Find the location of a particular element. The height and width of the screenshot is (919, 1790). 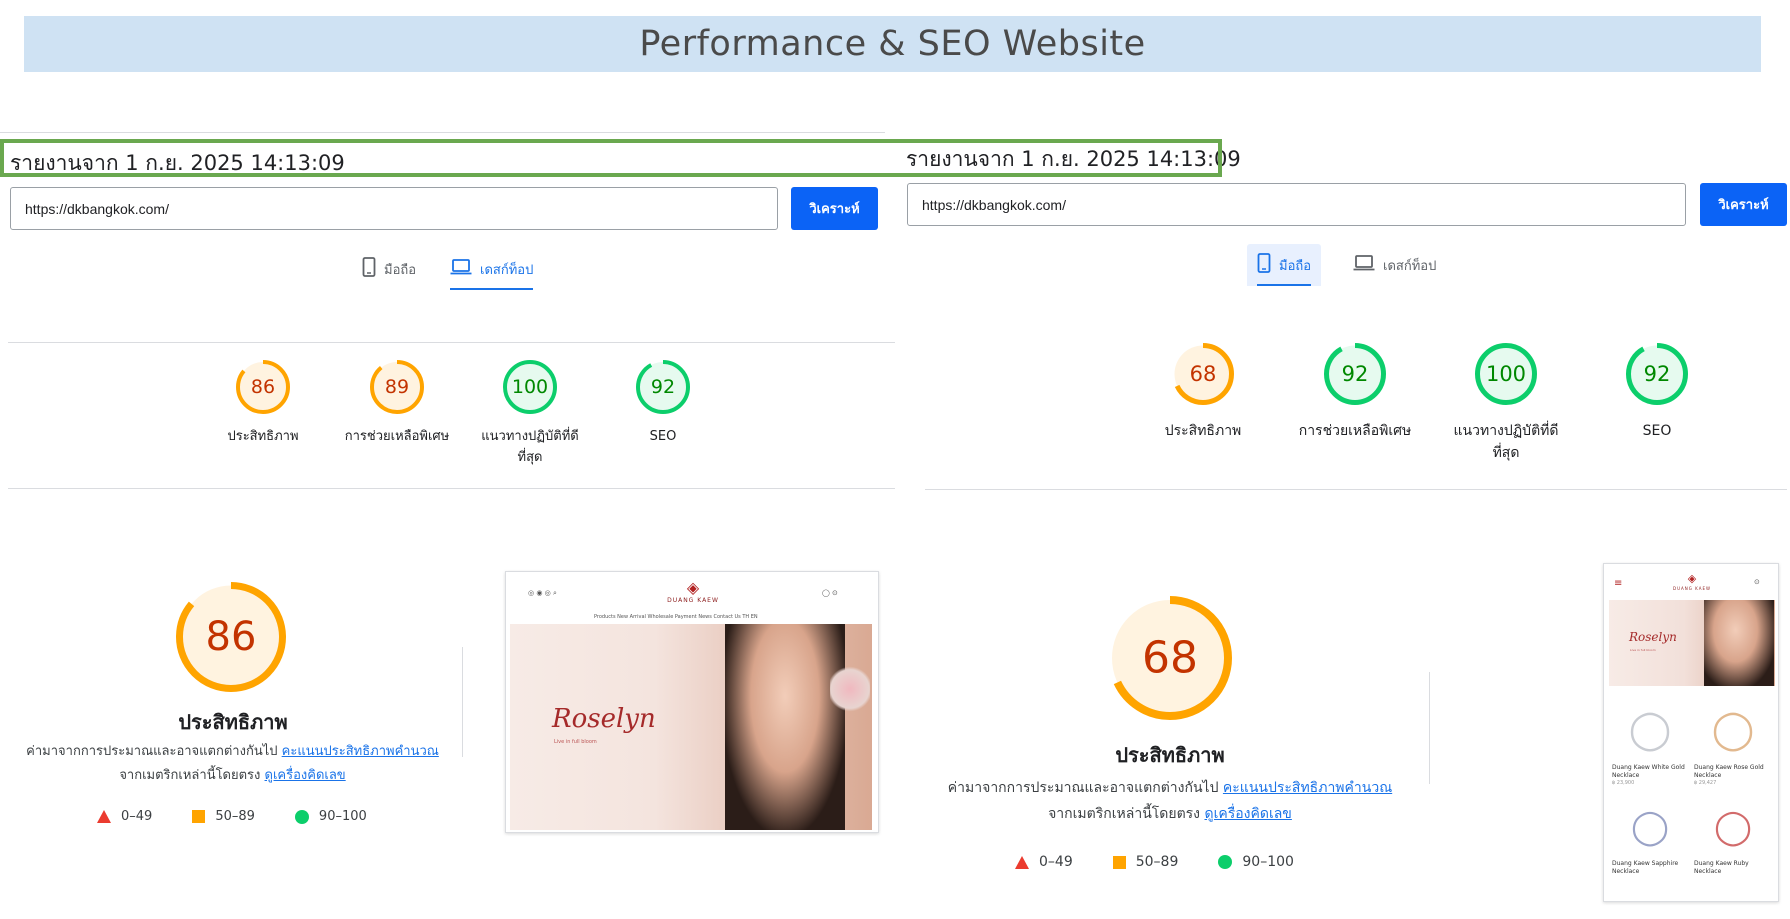

score-label: SEO is located at coordinates (1657, 431).